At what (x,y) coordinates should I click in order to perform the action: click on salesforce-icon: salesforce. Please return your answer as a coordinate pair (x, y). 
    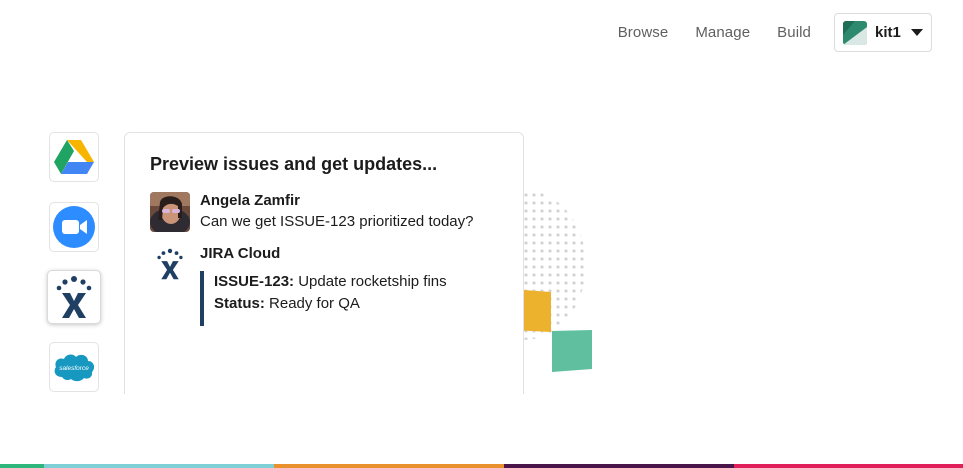
    Looking at the image, I should click on (74, 368).